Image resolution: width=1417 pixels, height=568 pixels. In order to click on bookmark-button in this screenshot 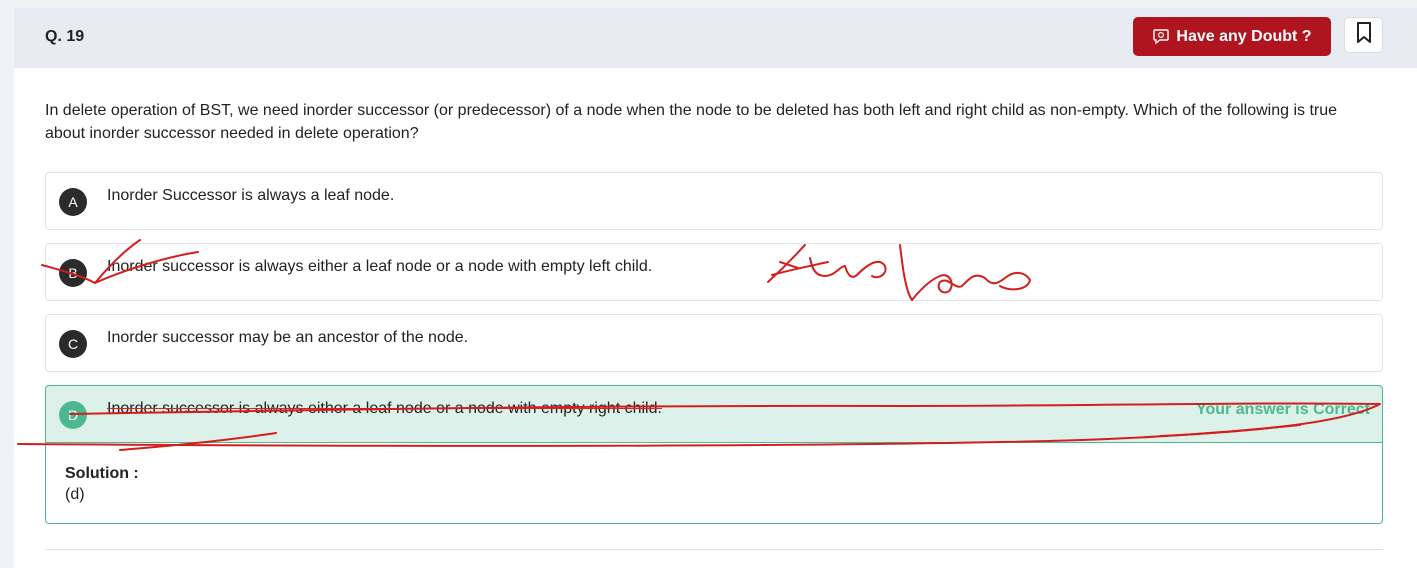, I will do `click(1363, 35)`.